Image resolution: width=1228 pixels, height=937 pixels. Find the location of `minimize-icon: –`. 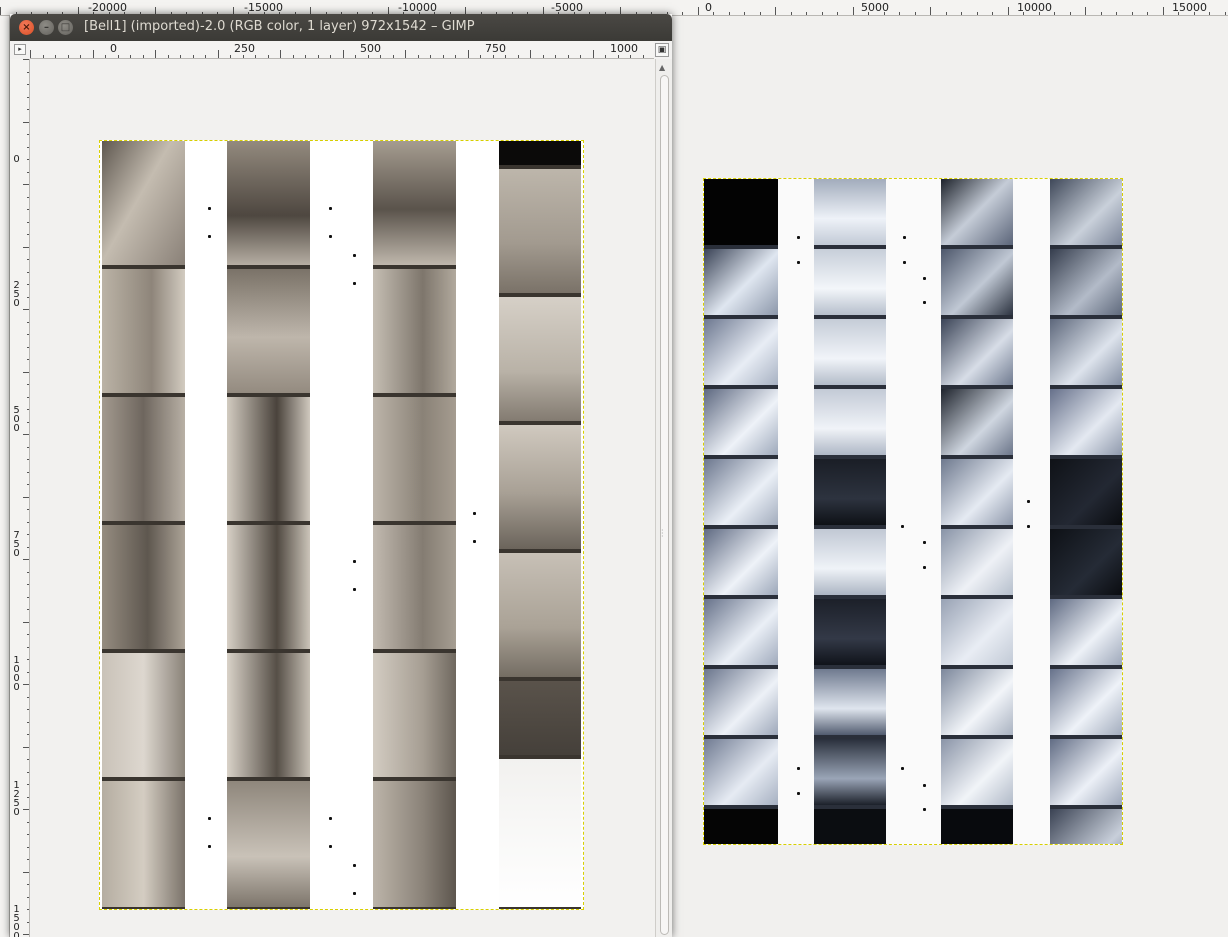

minimize-icon: – is located at coordinates (46, 27).